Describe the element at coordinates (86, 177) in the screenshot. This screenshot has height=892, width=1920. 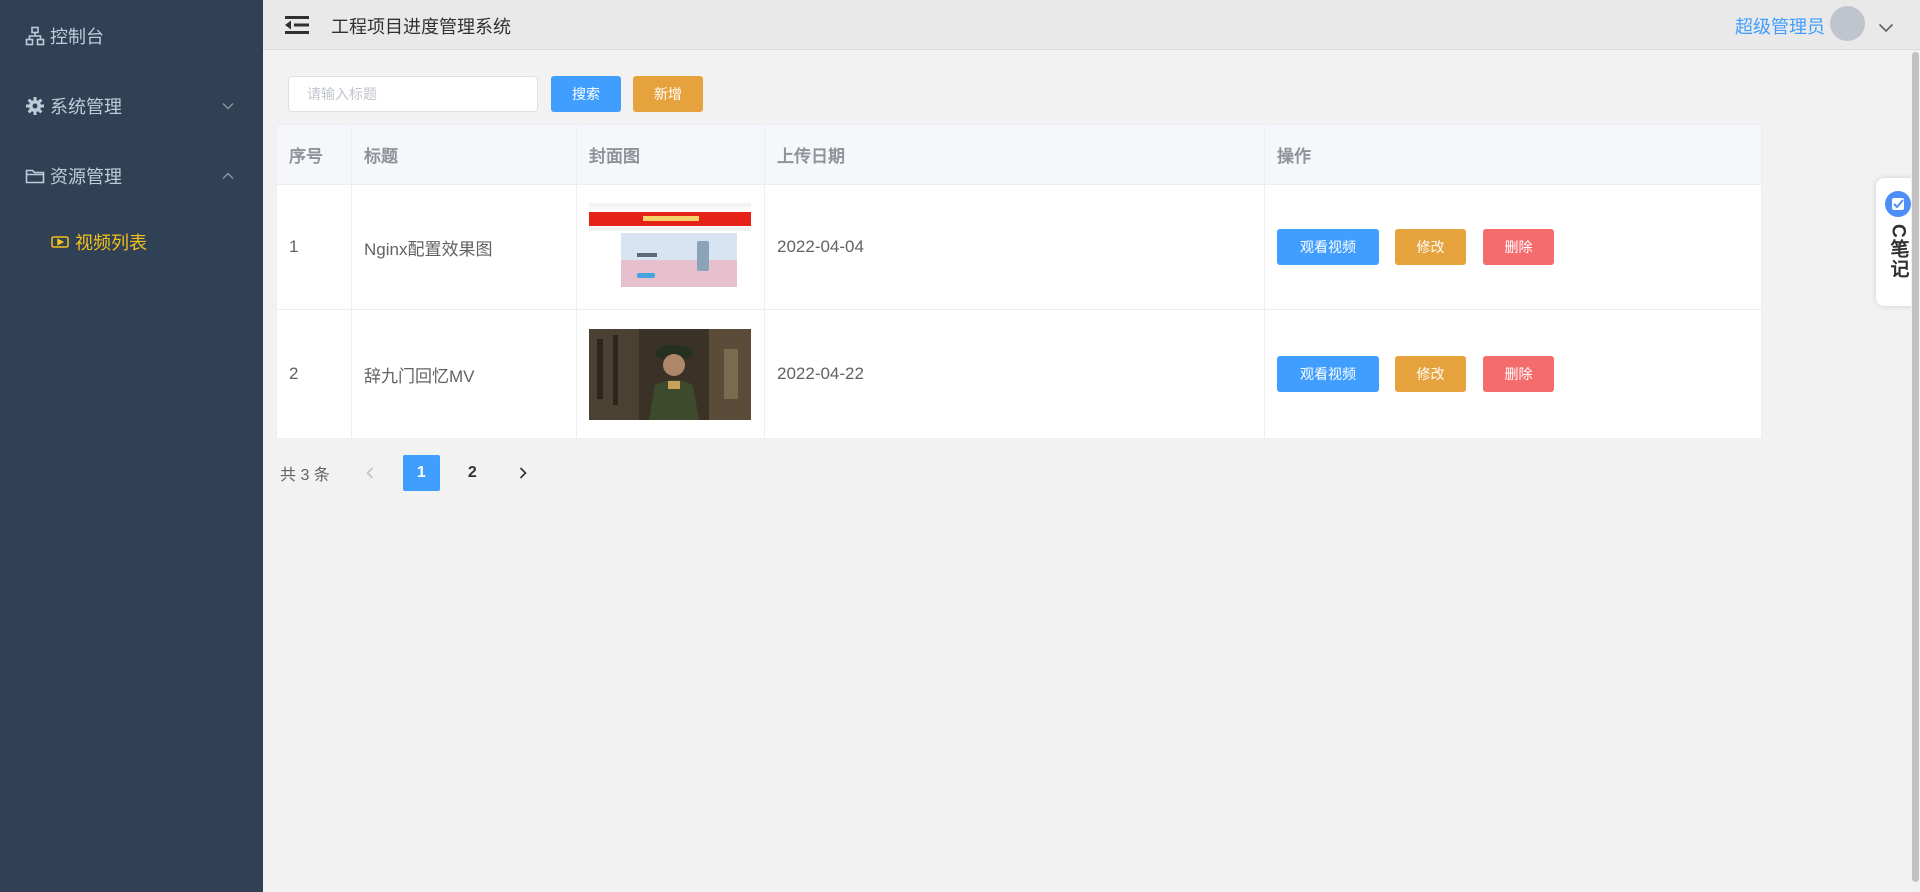
I see `sidebar-item-label: 资源管理` at that location.